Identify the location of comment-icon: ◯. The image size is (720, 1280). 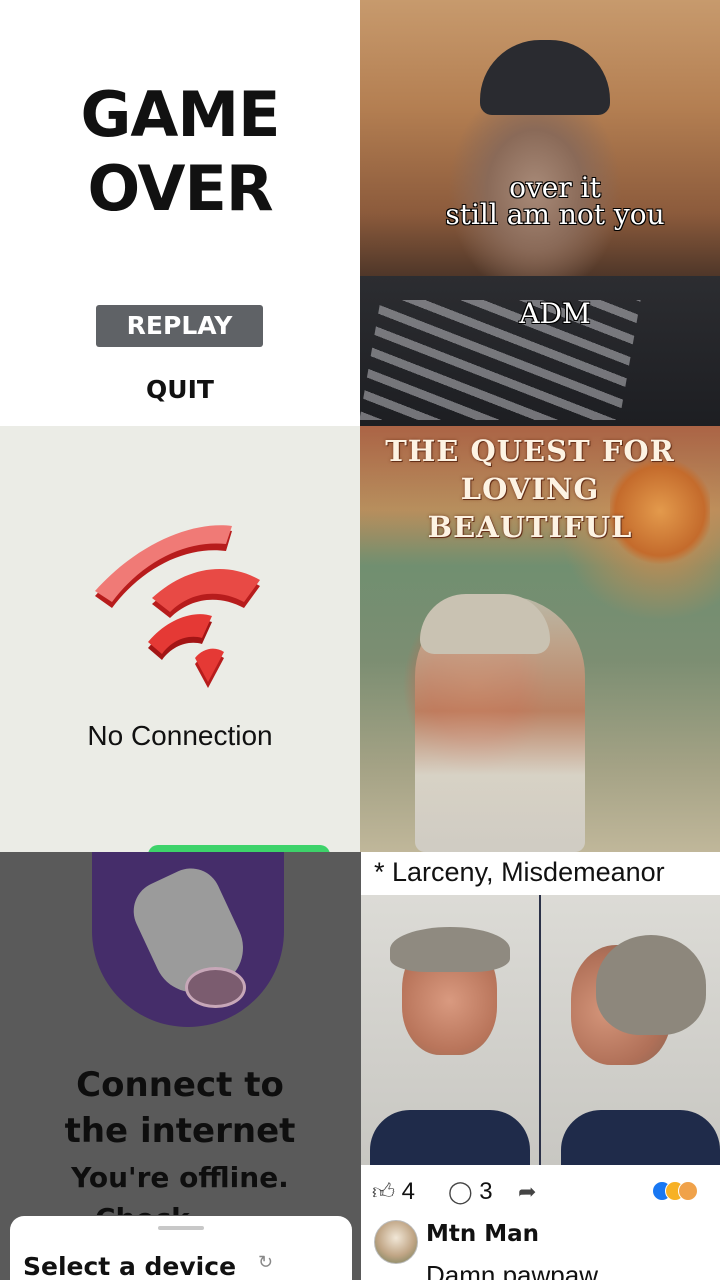
(460, 1191).